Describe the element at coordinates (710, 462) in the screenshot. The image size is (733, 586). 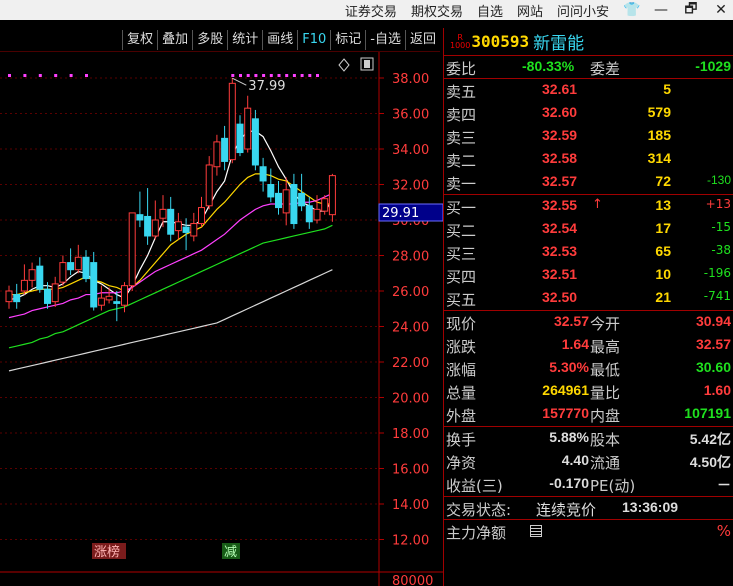
I see `fund-value: 4.50亿` at that location.